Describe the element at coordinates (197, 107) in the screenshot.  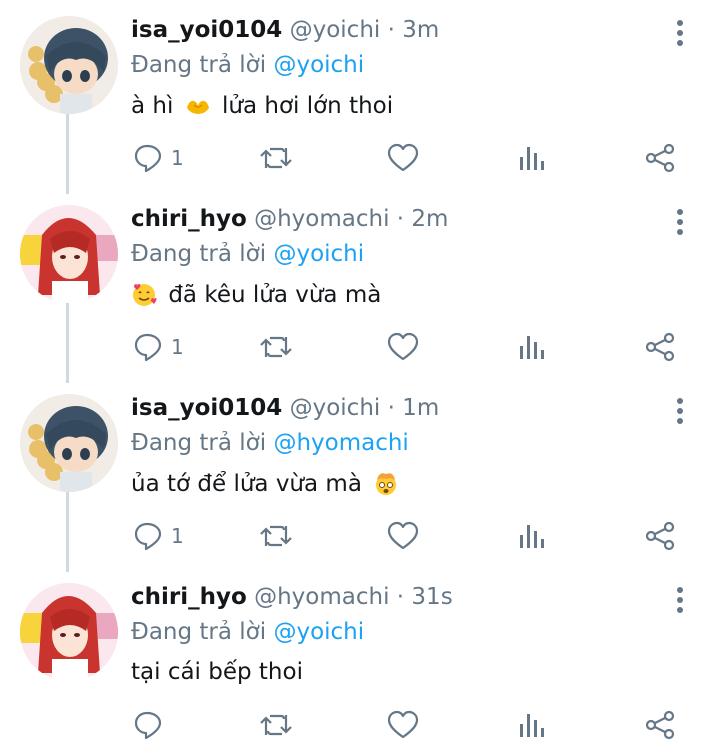
I see `heart-hands-emoji` at that location.